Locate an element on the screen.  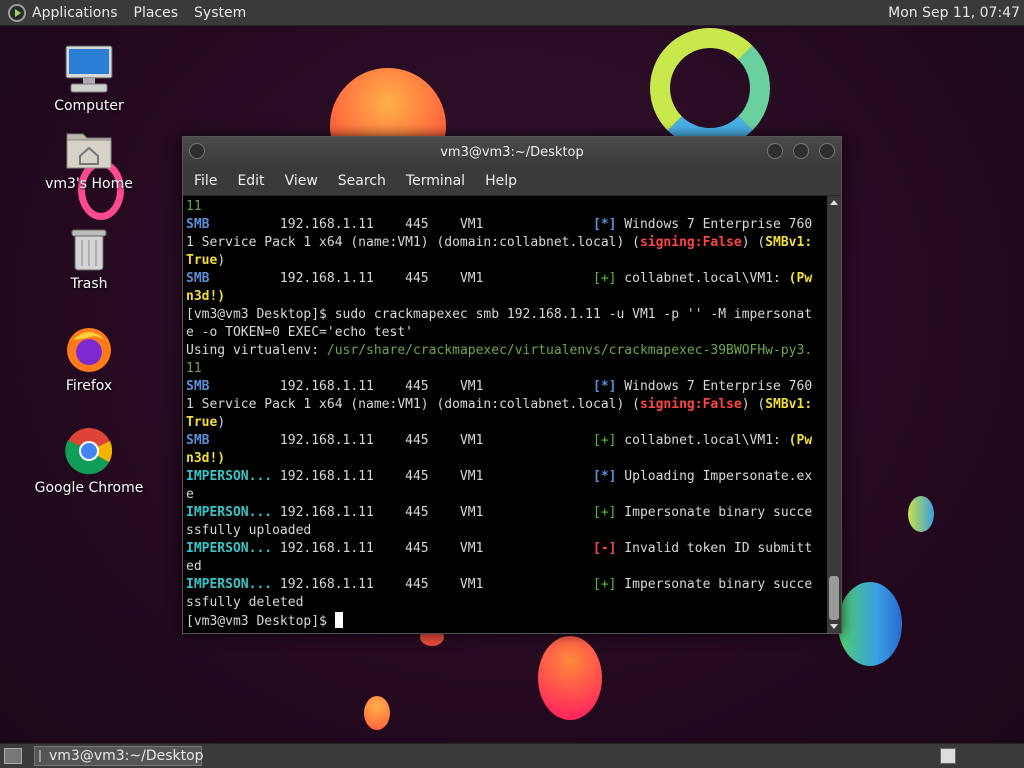
places-menu: Places is located at coordinates (156, 13).